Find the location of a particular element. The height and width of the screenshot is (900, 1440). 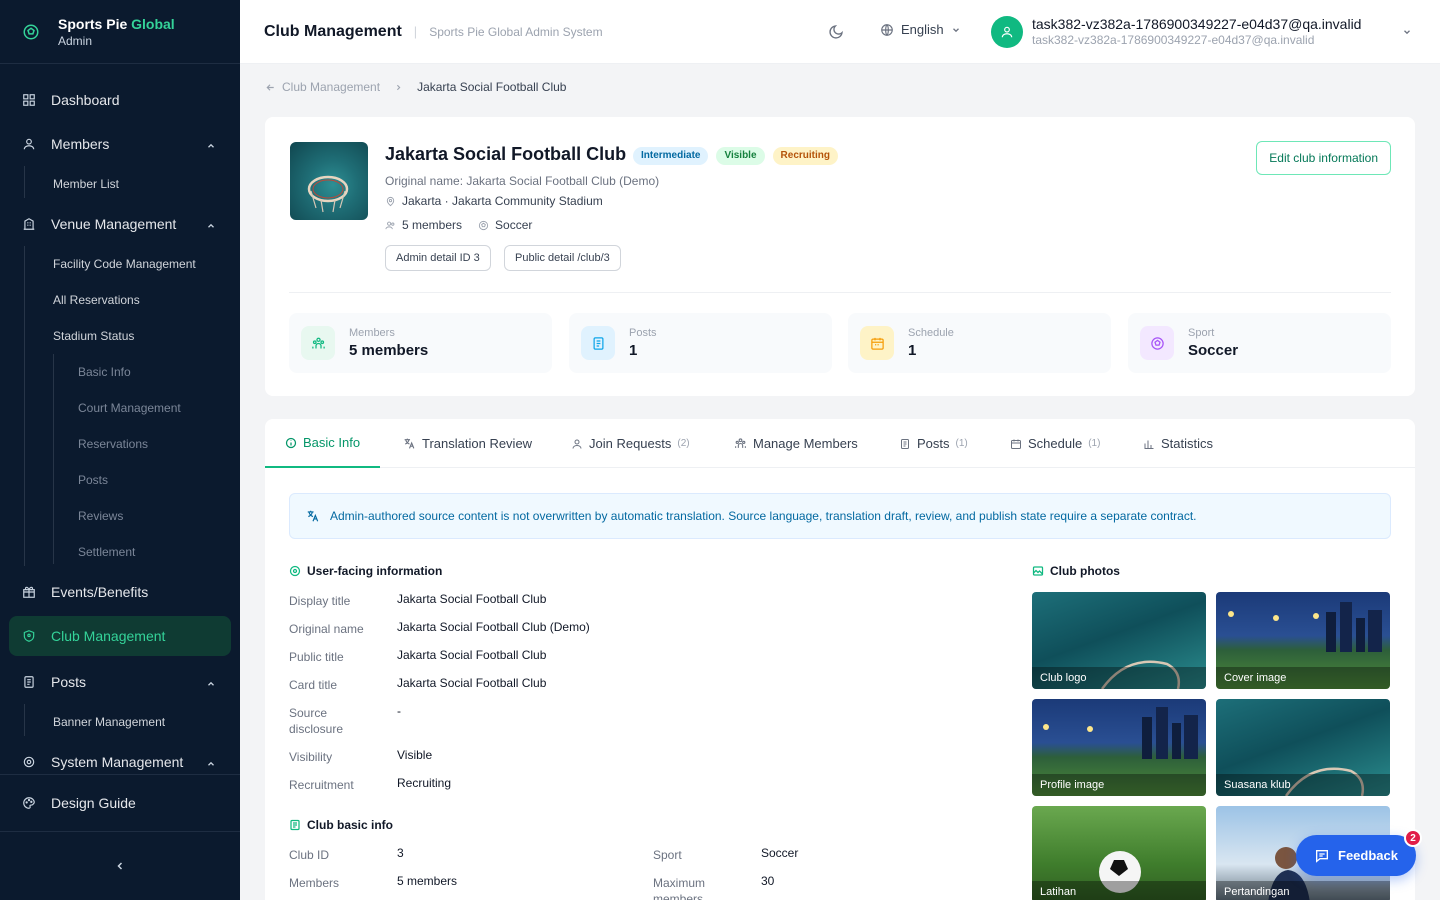

nav-design-guide-label: Design Guide is located at coordinates (93, 803).